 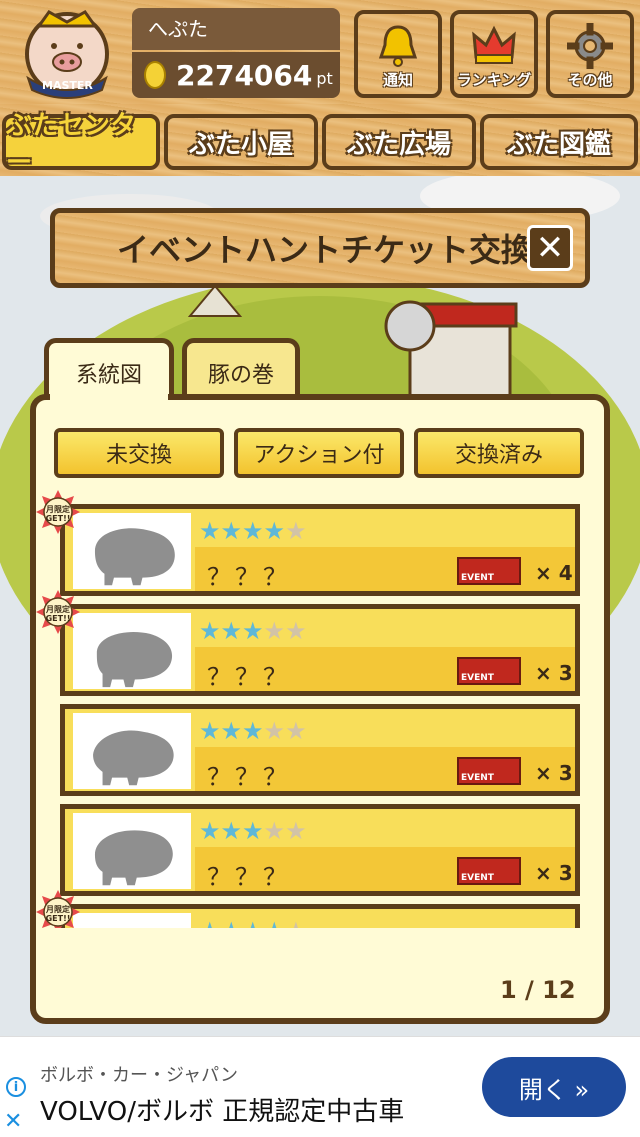 I want to click on ad-open-button: 開く », so click(x=554, y=1087).